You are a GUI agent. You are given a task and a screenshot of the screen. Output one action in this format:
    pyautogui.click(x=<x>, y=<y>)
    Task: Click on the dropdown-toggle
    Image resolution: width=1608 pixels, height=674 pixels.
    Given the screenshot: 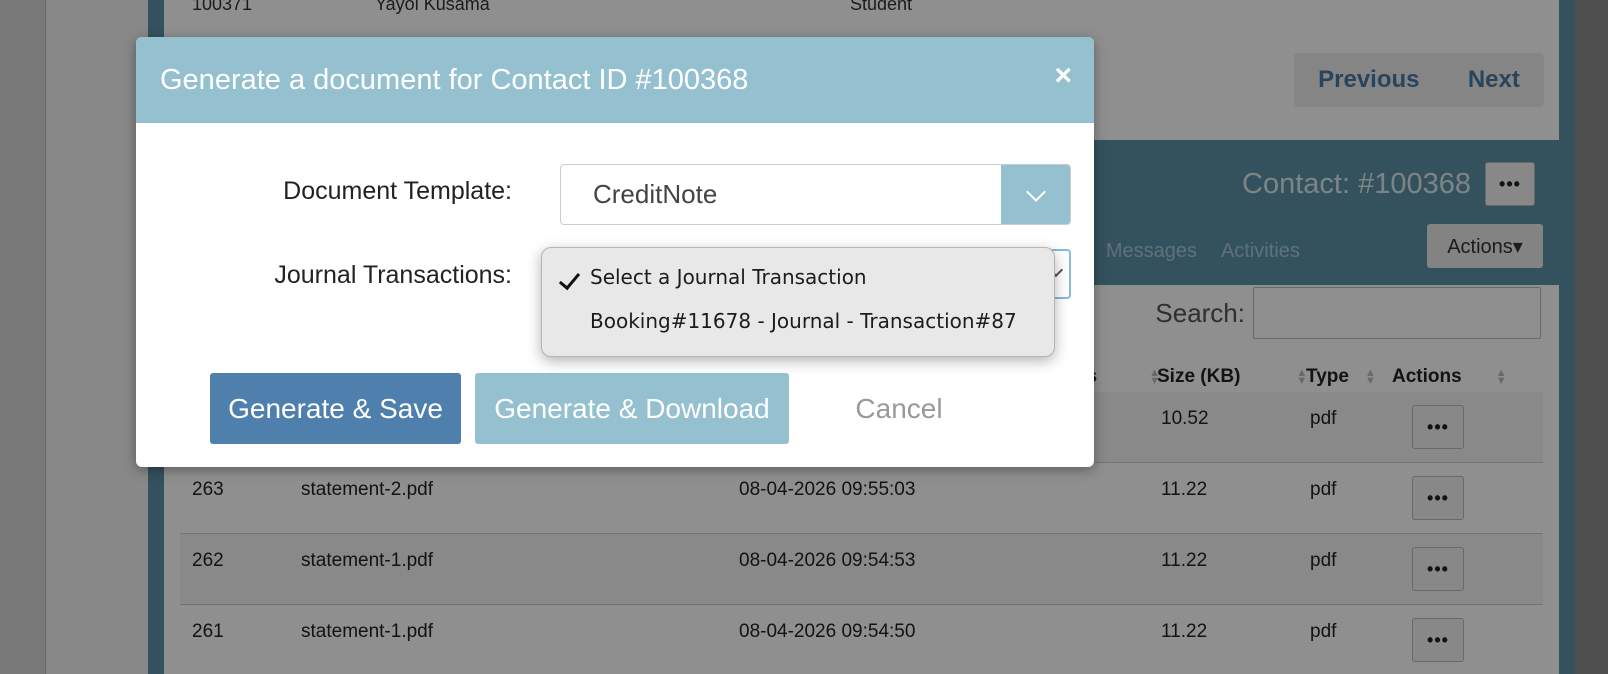 What is the action you would take?
    pyautogui.click(x=1035, y=194)
    